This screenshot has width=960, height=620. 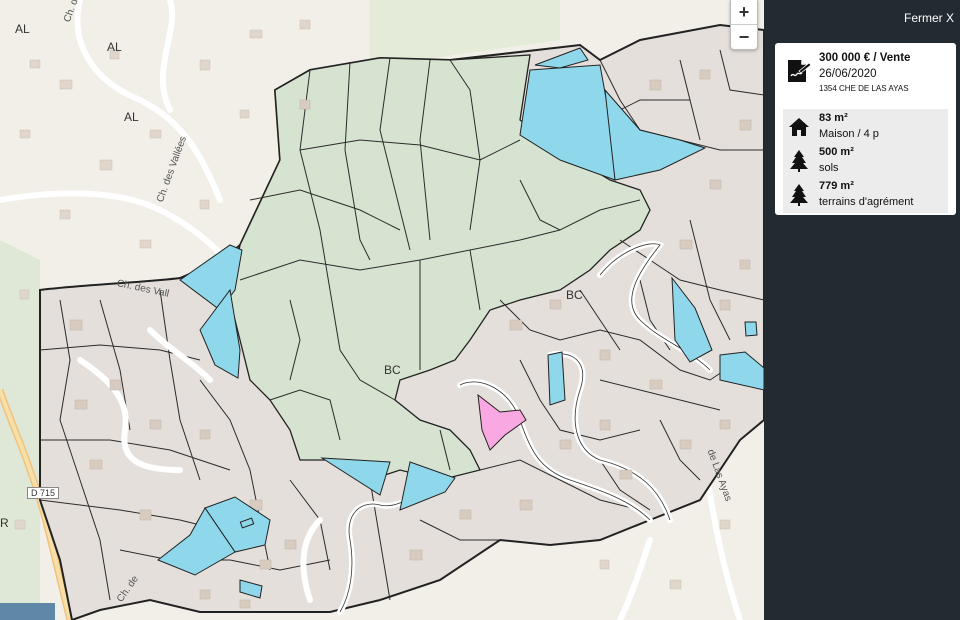 I want to click on detail-label: sols, so click(x=829, y=168).